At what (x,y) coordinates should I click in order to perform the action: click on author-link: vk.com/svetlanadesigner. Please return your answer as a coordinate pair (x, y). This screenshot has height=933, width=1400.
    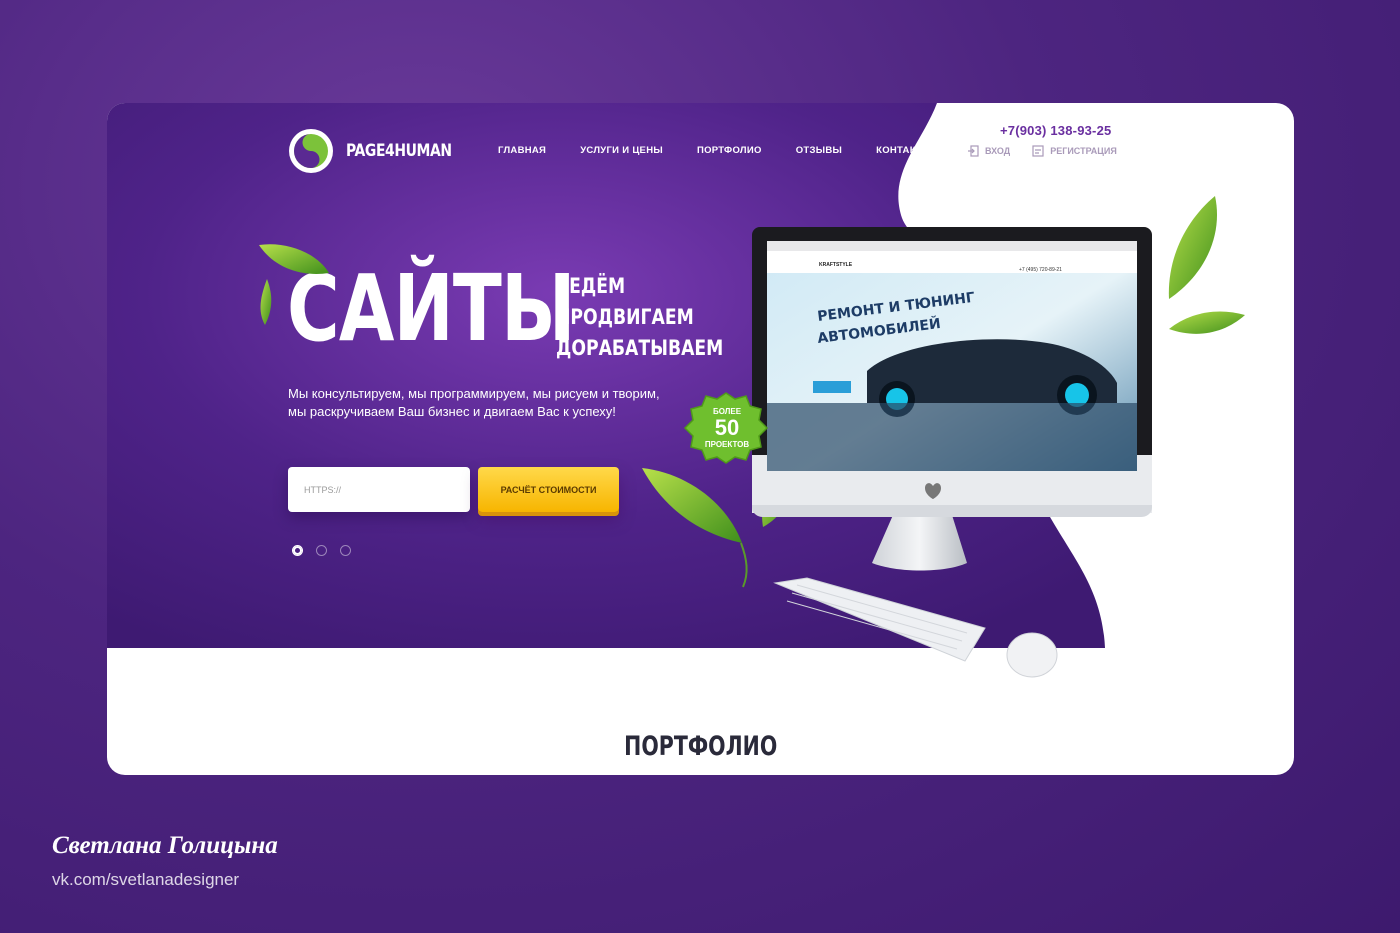
    Looking at the image, I should click on (145, 880).